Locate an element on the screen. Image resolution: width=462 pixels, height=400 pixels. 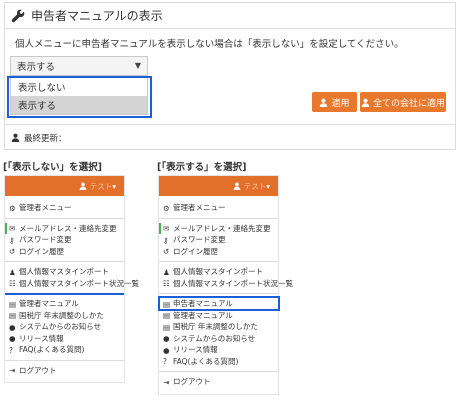
caption-hide: [「表示しない」を選択] is located at coordinates (52, 167).